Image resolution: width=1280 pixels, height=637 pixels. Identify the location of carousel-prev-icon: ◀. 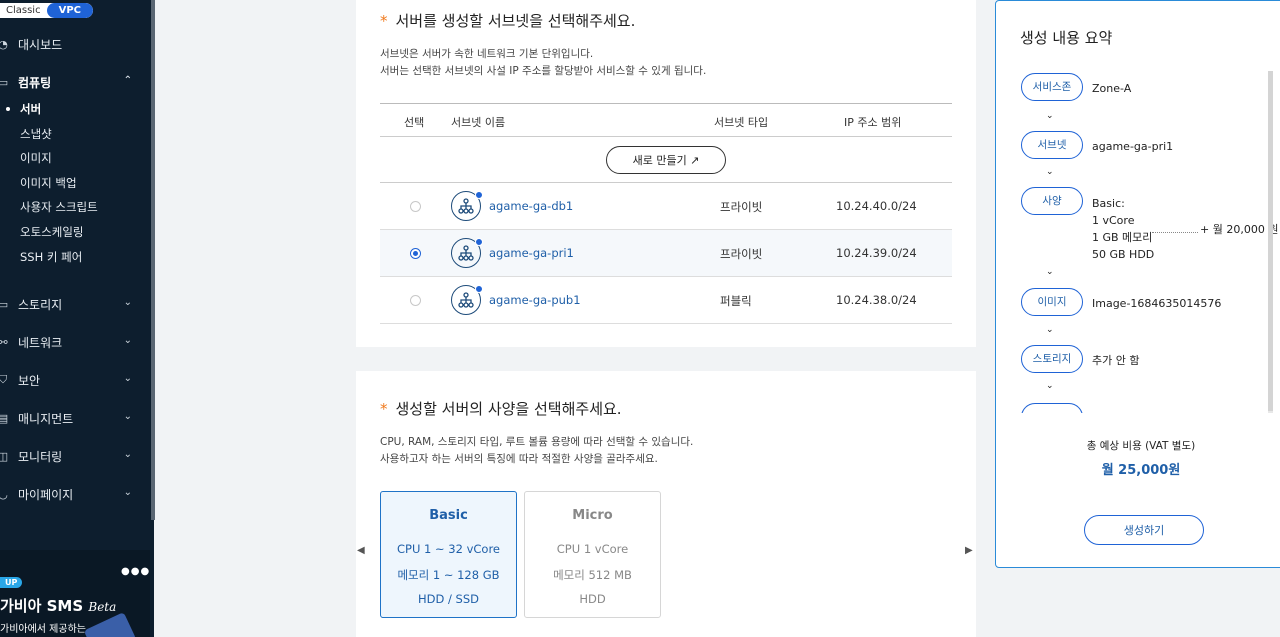
(361, 550).